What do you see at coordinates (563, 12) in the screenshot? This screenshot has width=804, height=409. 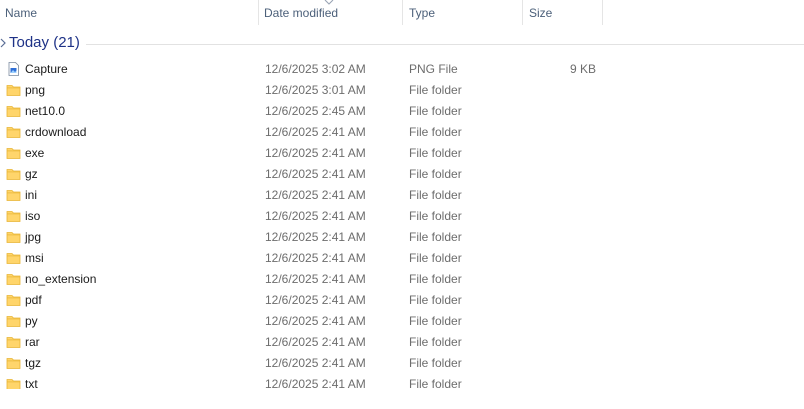 I see `column-header-size: Size` at bounding box center [563, 12].